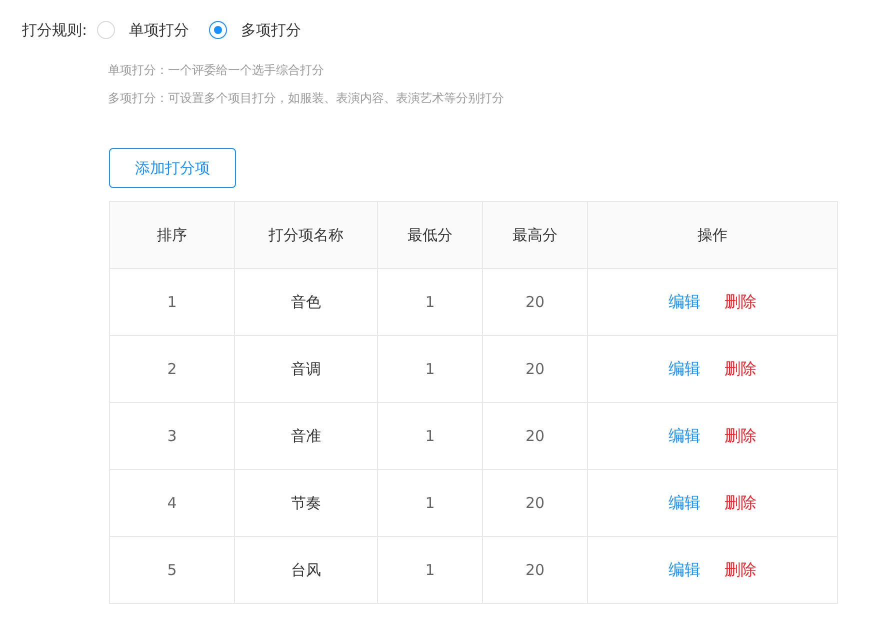 Image resolution: width=869 pixels, height=625 pixels. I want to click on table-cell: 2, so click(172, 369).